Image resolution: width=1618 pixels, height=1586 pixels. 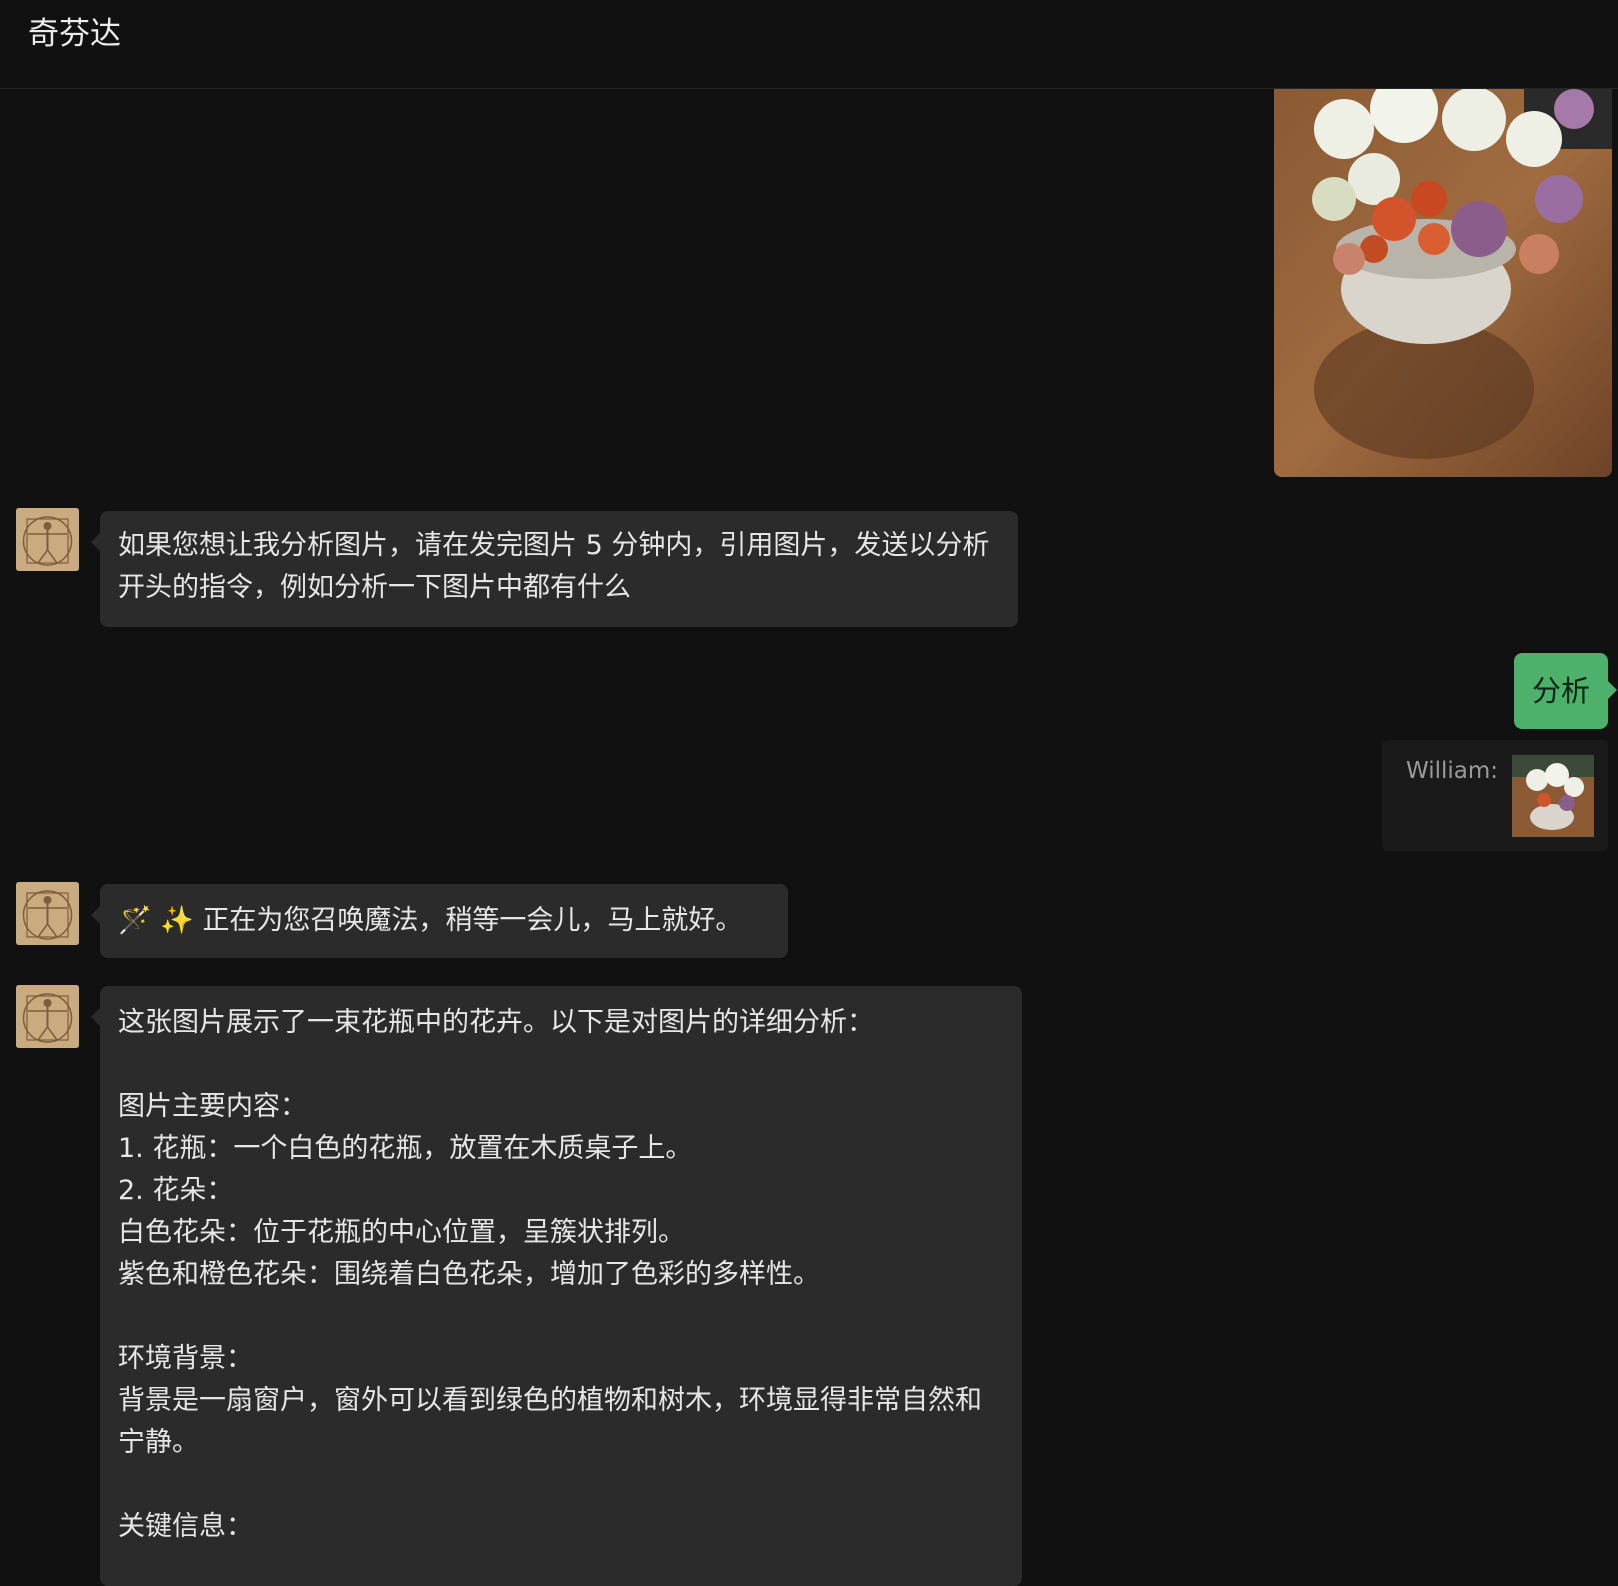 I want to click on analysis-line: 紫色和橙色花朵：围绕着白色花朵，增加了色彩的多样性。, so click(x=469, y=1274).